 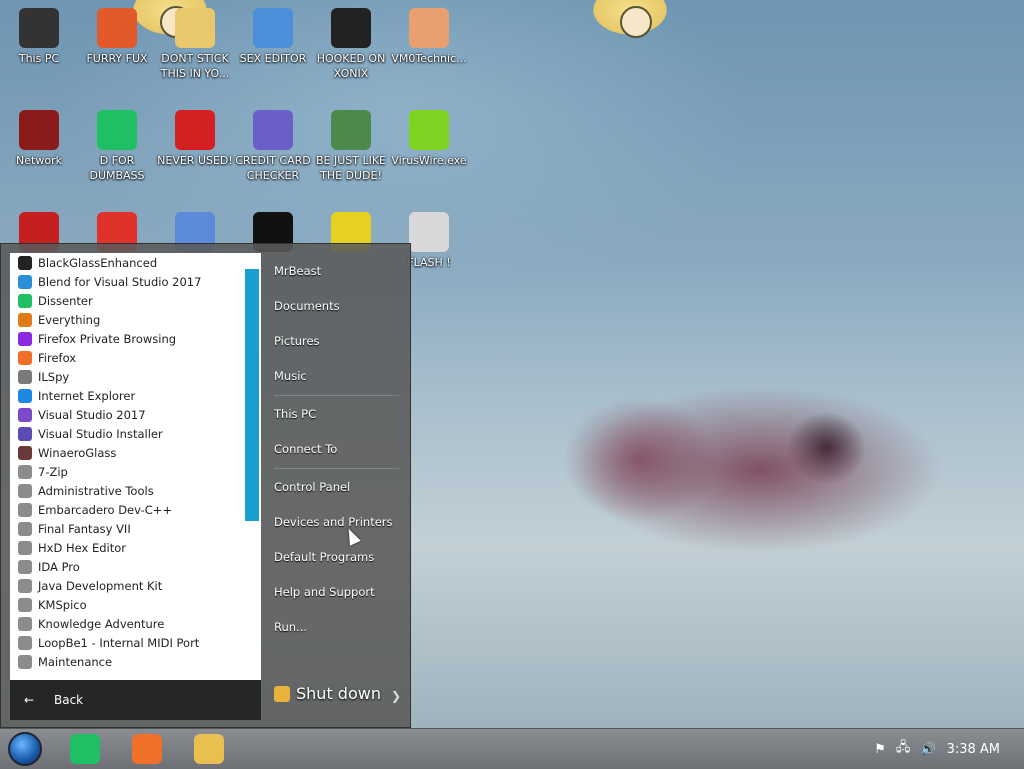 I want to click on network-icon, so click(x=39, y=130).